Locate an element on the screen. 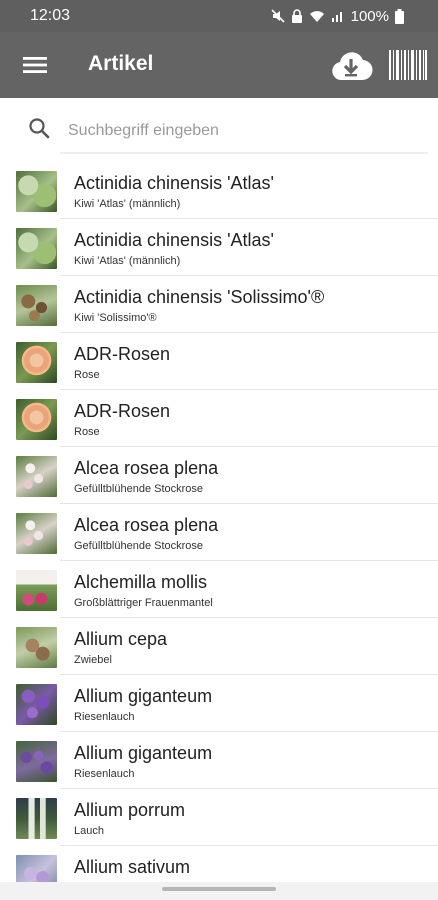 Image resolution: width=438 pixels, height=900 pixels. item-title: Allium porrum is located at coordinates (130, 810).